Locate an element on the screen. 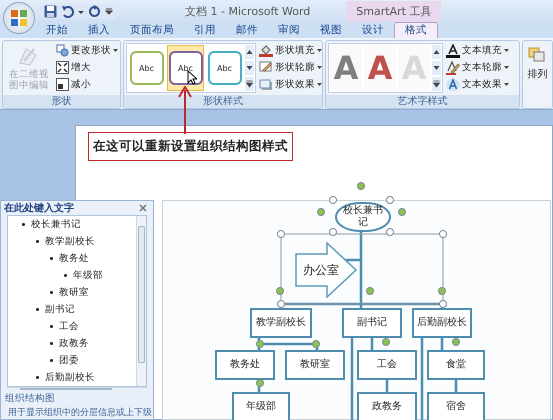 The width and height of the screenshot is (553, 420). pointer-arrow is located at coordinates (185, 110).